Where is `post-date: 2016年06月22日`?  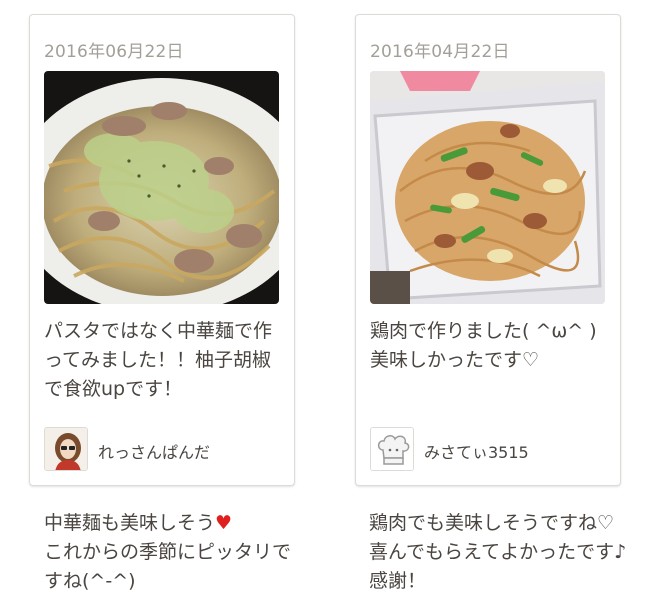
post-date: 2016年06月22日 is located at coordinates (114, 52).